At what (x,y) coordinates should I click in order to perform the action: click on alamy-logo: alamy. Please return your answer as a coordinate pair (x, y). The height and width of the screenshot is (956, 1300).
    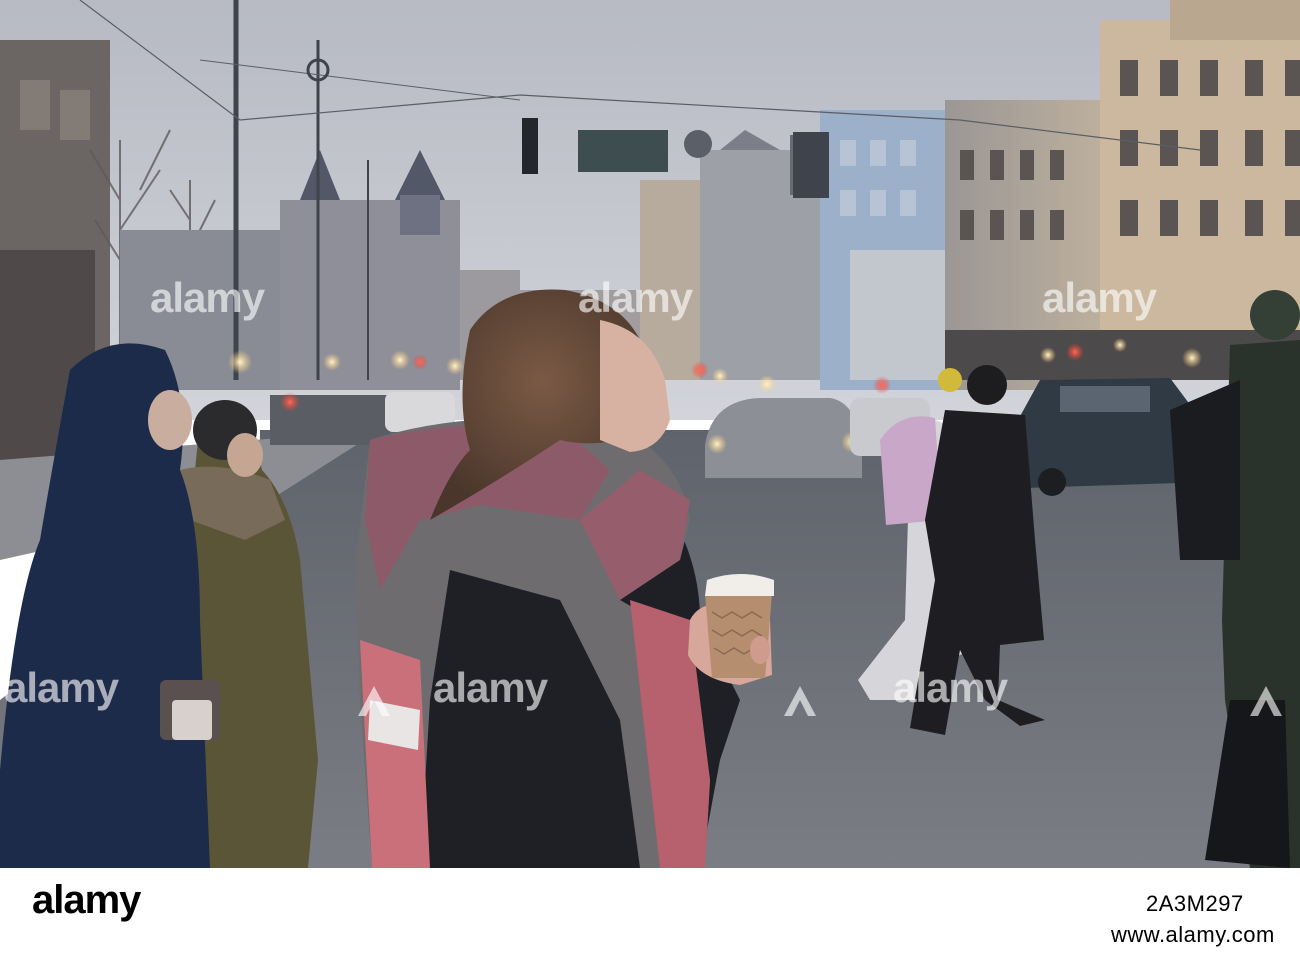
    Looking at the image, I should click on (86, 900).